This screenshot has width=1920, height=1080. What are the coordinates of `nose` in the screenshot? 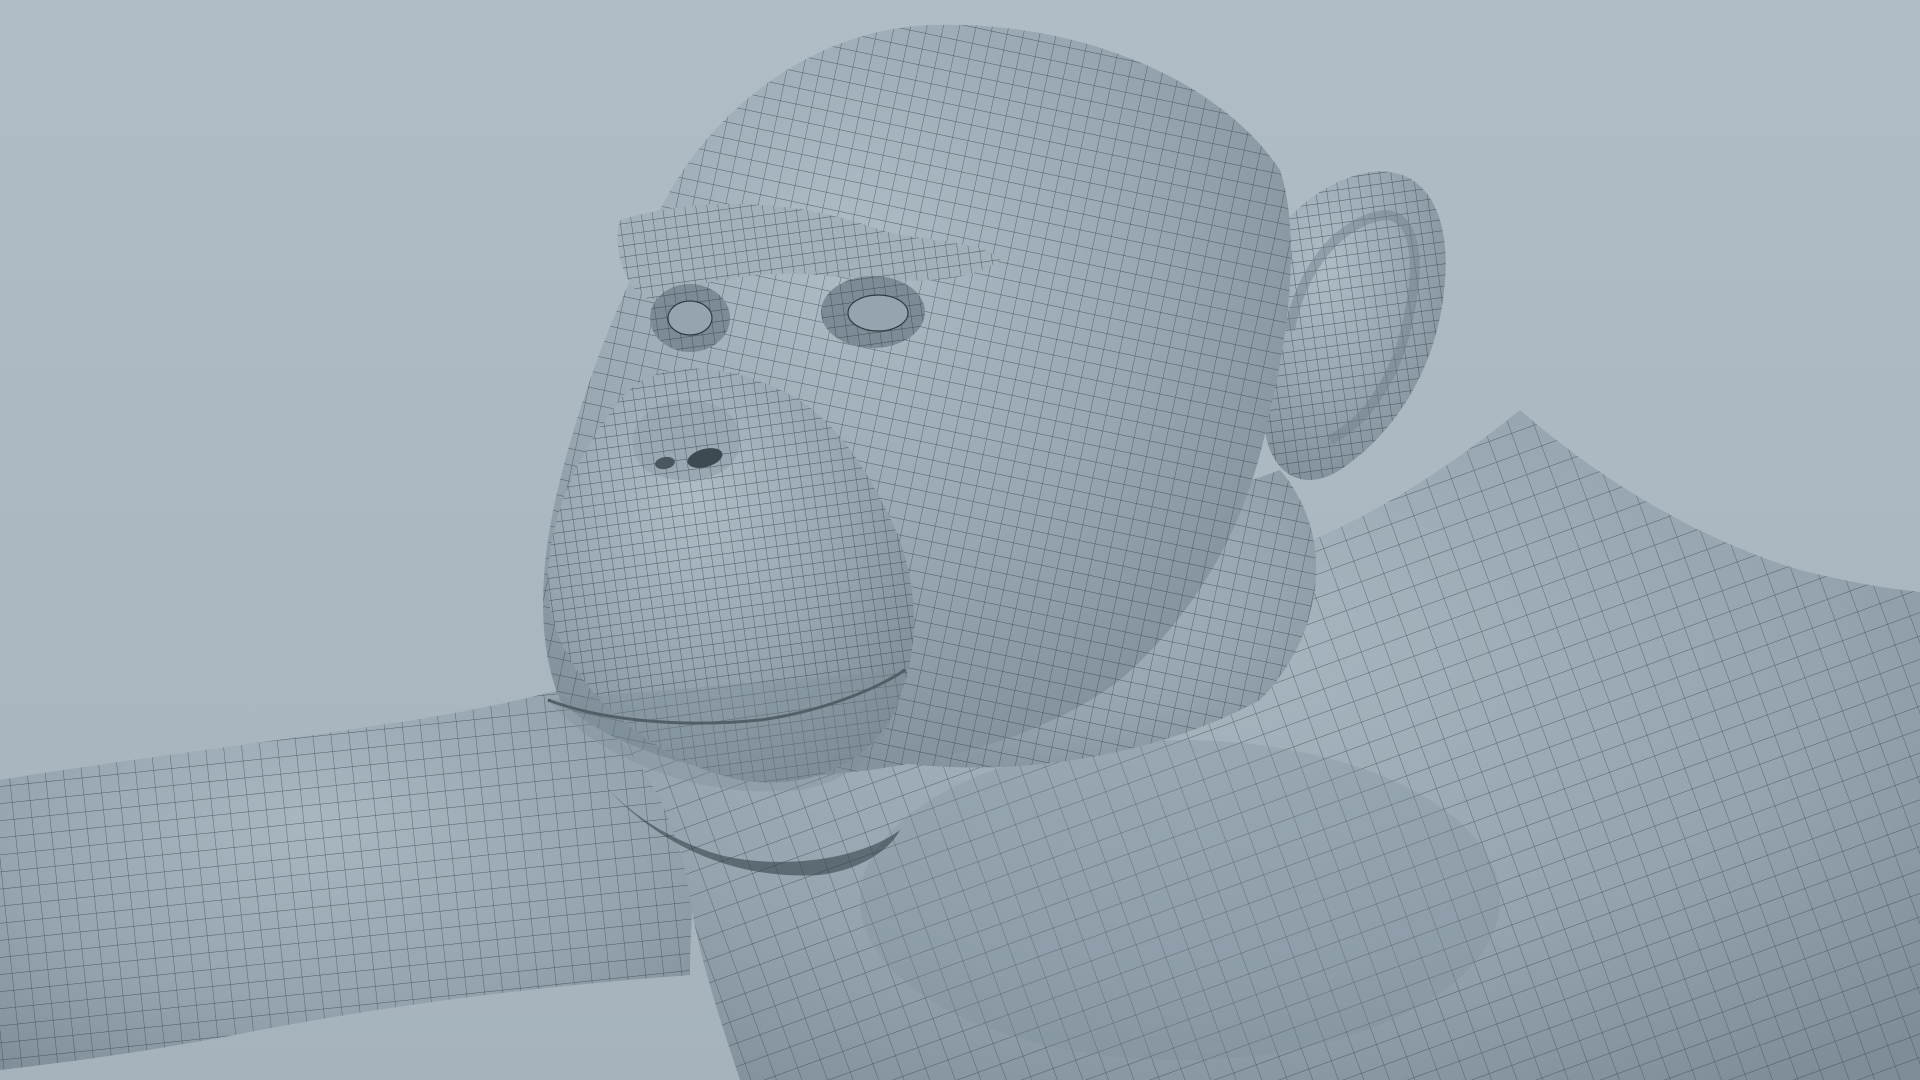 It's located at (686, 440).